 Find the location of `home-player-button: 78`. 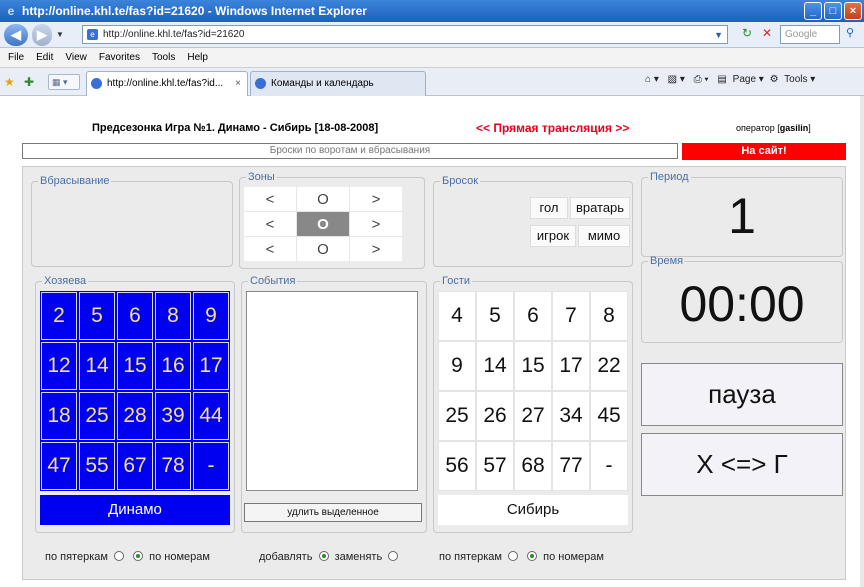

home-player-button: 78 is located at coordinates (173, 466).